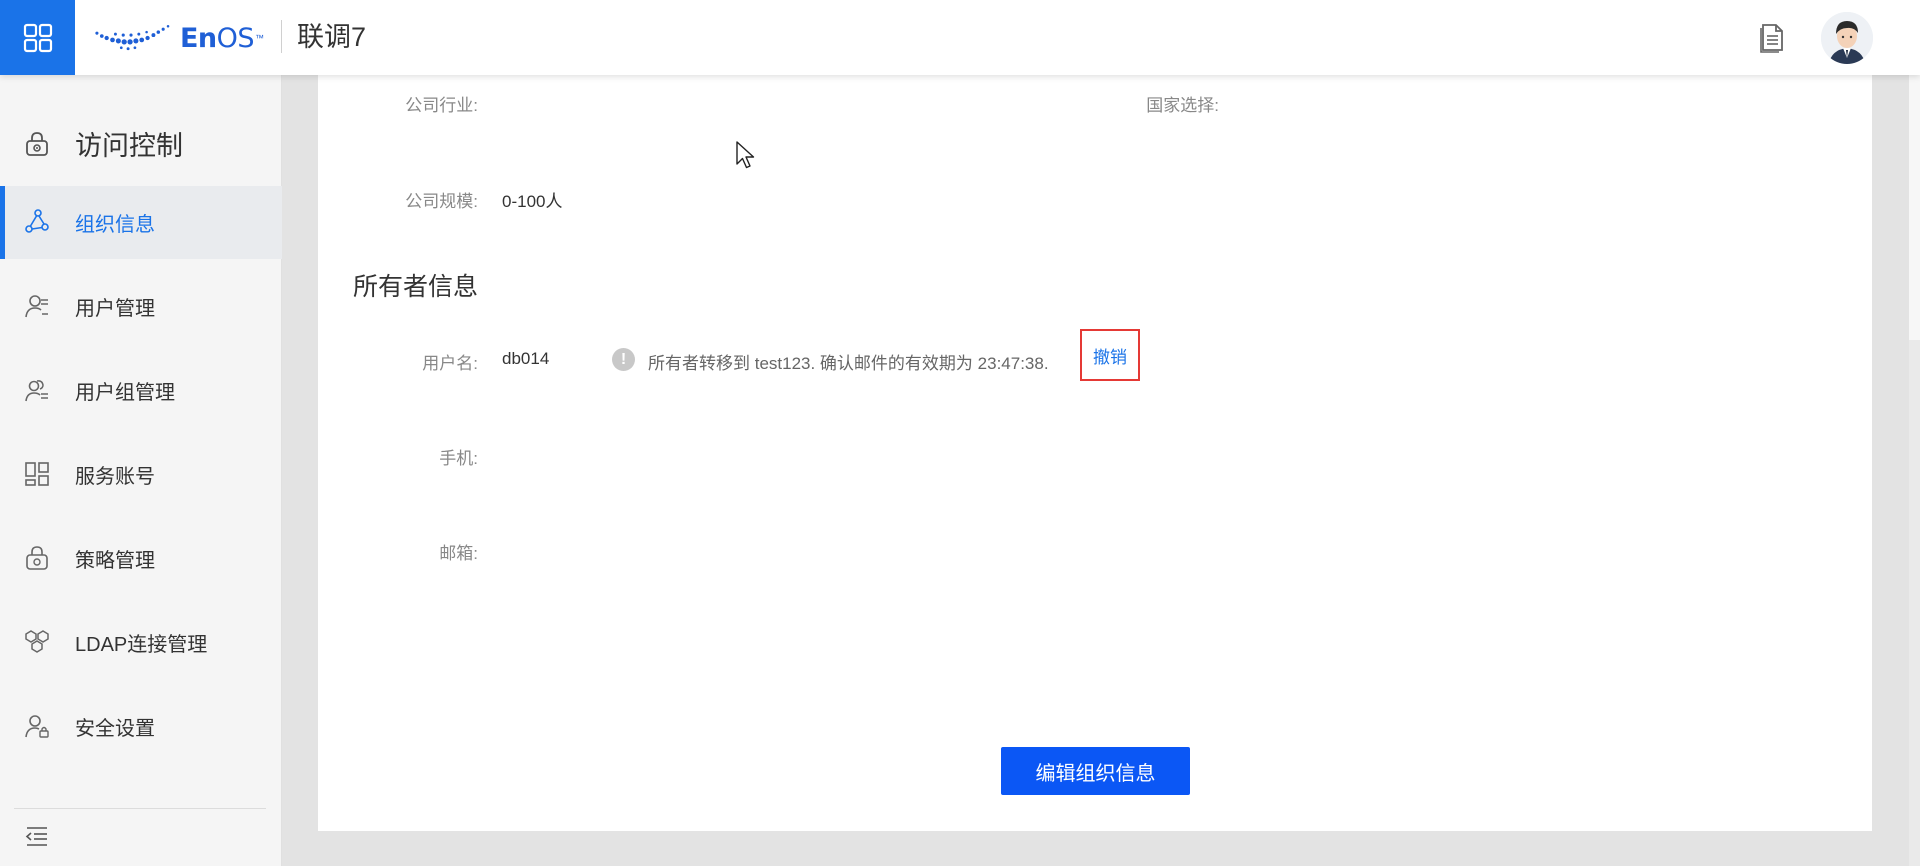 The height and width of the screenshot is (866, 1920). What do you see at coordinates (1110, 355) in the screenshot?
I see `revoke-transfer-button: 撤销` at bounding box center [1110, 355].